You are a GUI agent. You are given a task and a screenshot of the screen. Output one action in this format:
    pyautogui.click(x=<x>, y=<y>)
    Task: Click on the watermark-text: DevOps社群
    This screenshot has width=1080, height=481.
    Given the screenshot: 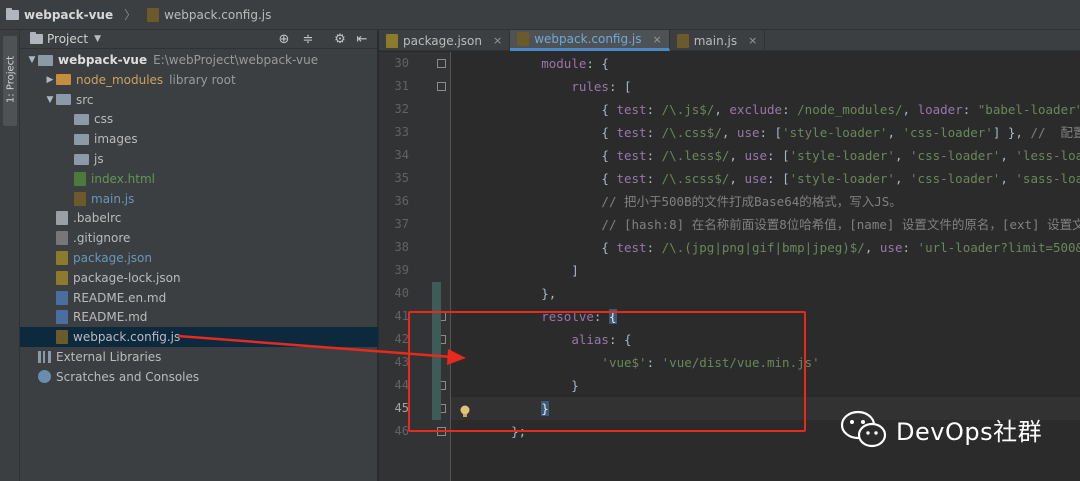 What is the action you would take?
    pyautogui.click(x=969, y=431)
    